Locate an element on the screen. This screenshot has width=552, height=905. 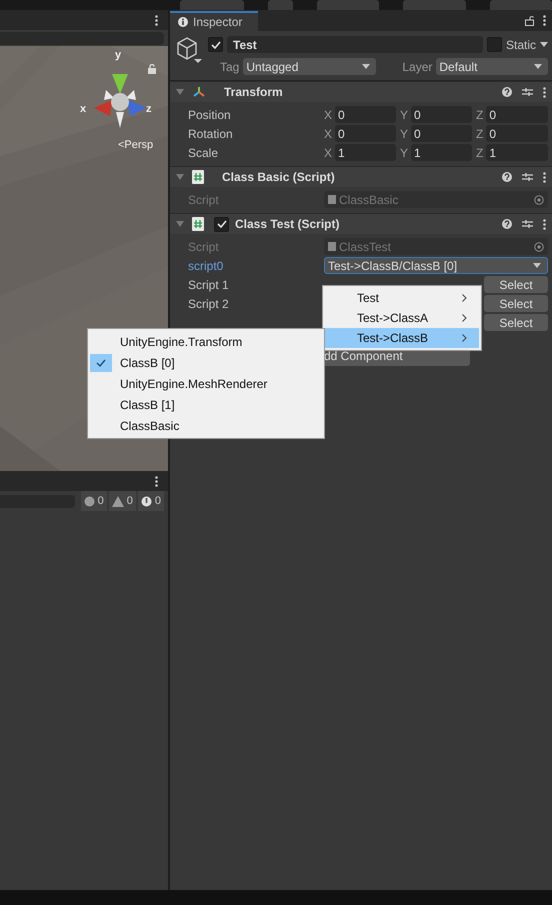
lock-icon is located at coordinates (529, 20).